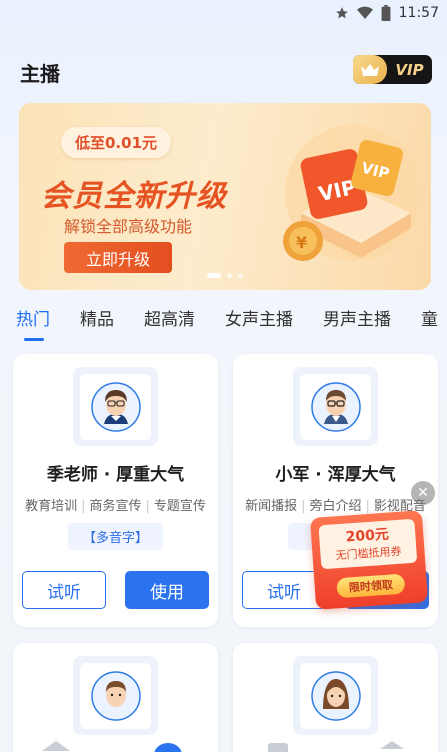 The width and height of the screenshot is (447, 752). I want to click on voice-tag: 教育培训, so click(51, 506).